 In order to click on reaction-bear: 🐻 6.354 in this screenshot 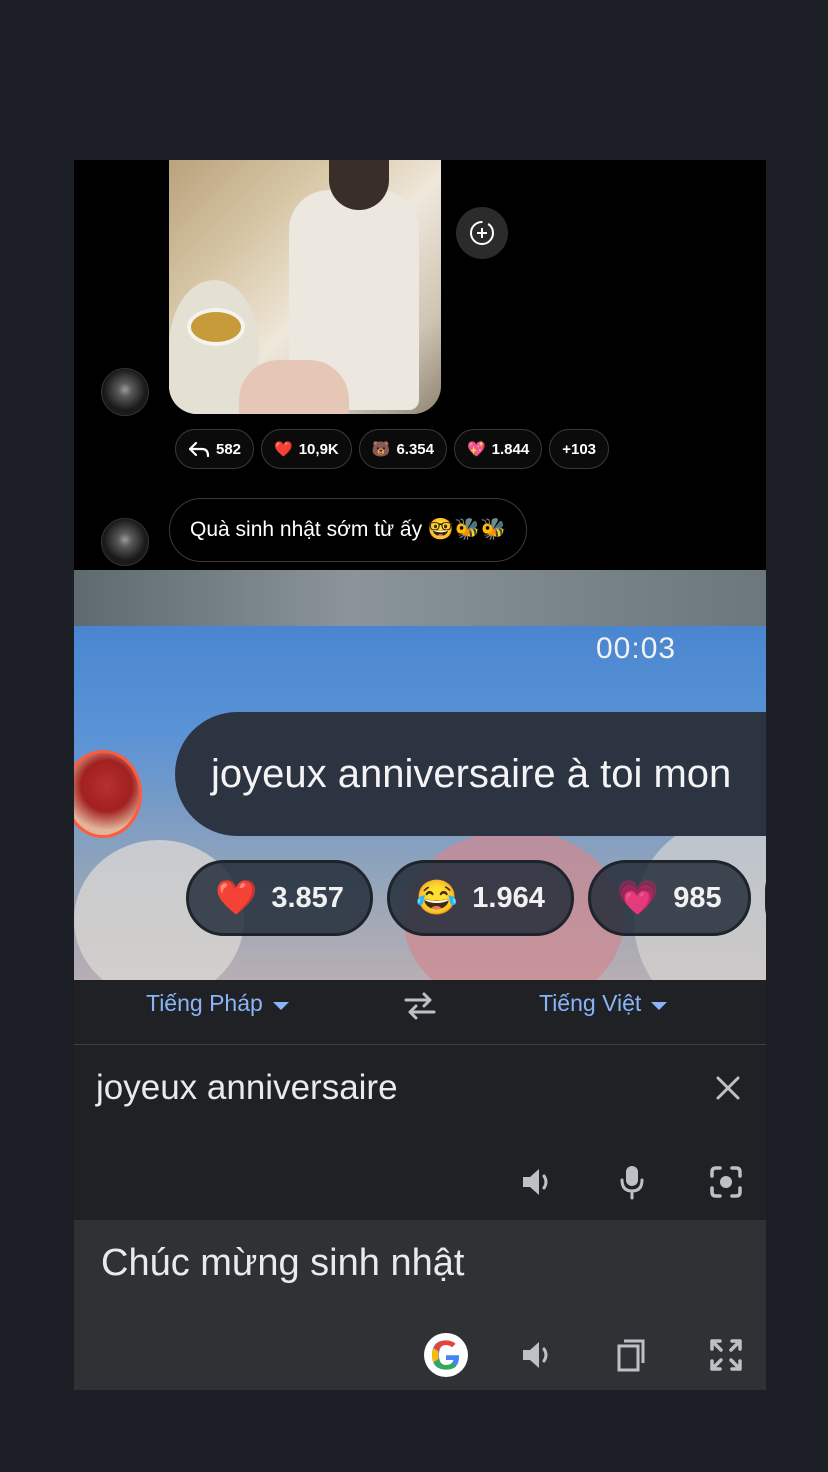, I will do `click(402, 449)`.